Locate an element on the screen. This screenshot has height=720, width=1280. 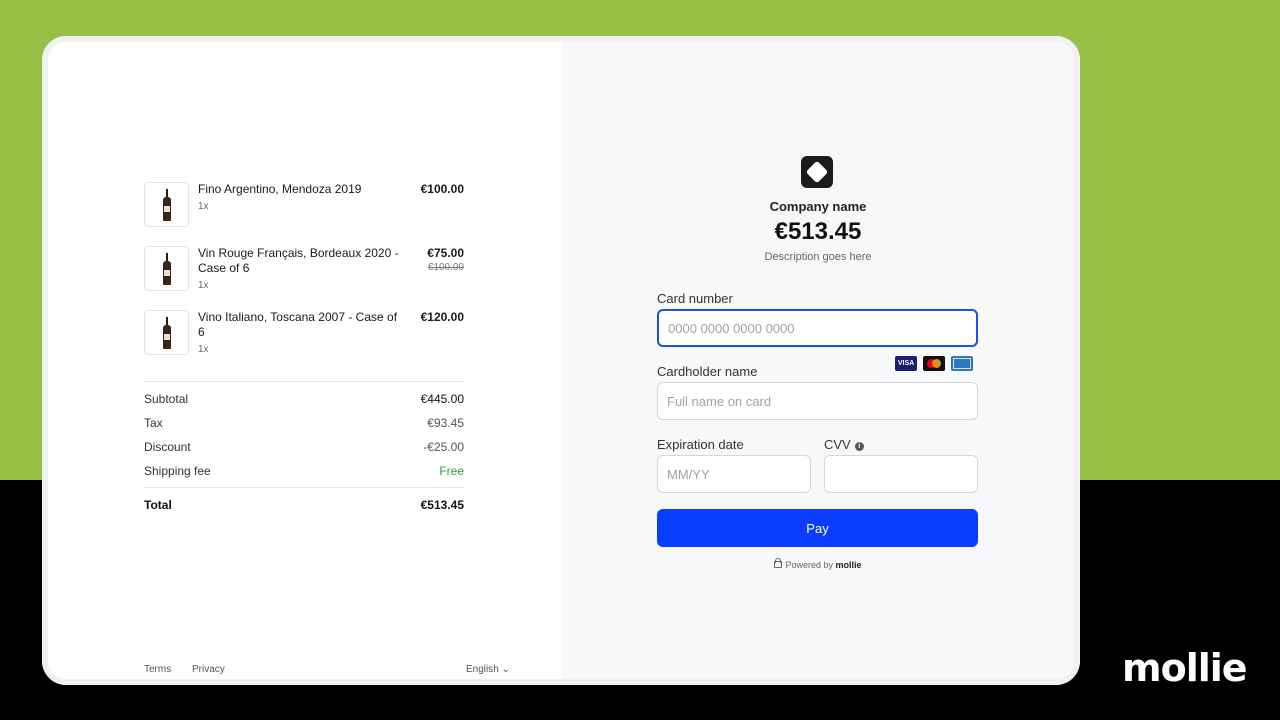
privacy-link: Privacy is located at coordinates (208, 669).